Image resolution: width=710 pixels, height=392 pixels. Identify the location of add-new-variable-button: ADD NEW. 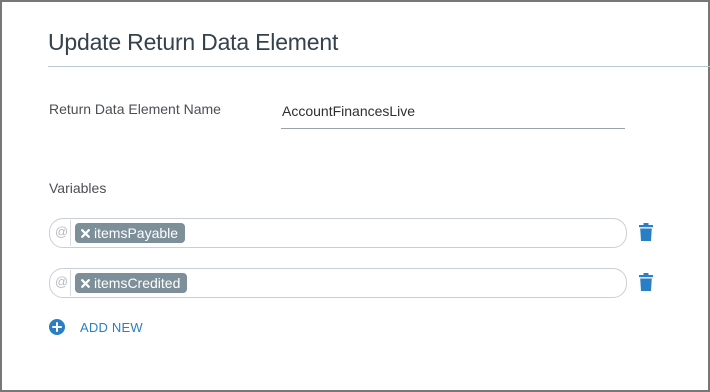
(96, 327).